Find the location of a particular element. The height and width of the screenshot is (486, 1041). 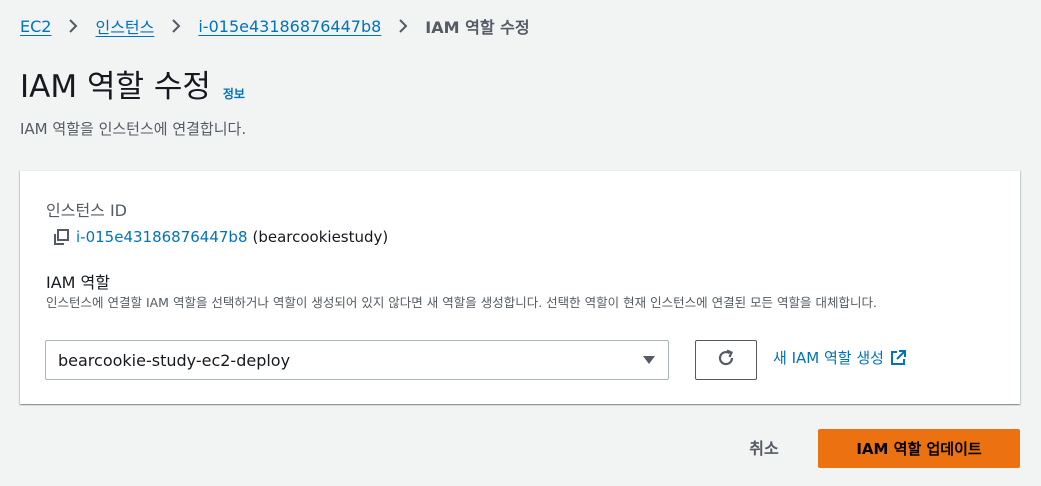

caret-down-icon is located at coordinates (649, 360).